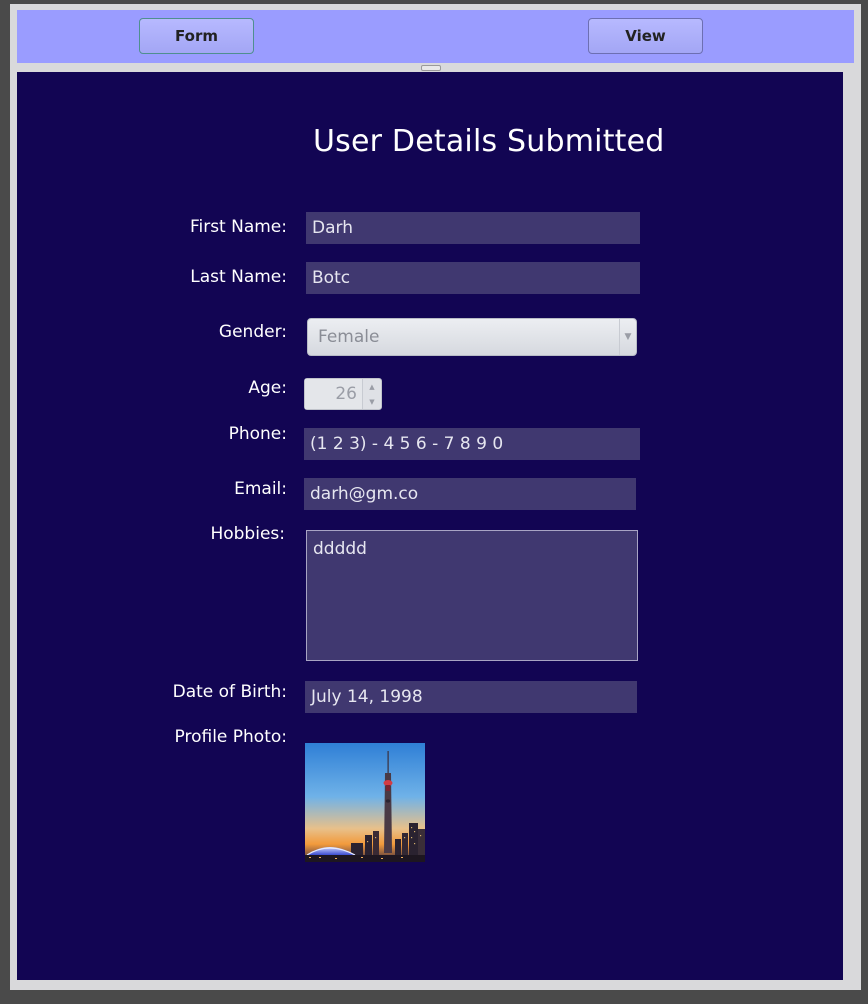 This screenshot has width=868, height=1004. What do you see at coordinates (472, 444) in the screenshot?
I see `phone-field: (1 2 3) - 4 5 6 - 7 8 9 0` at bounding box center [472, 444].